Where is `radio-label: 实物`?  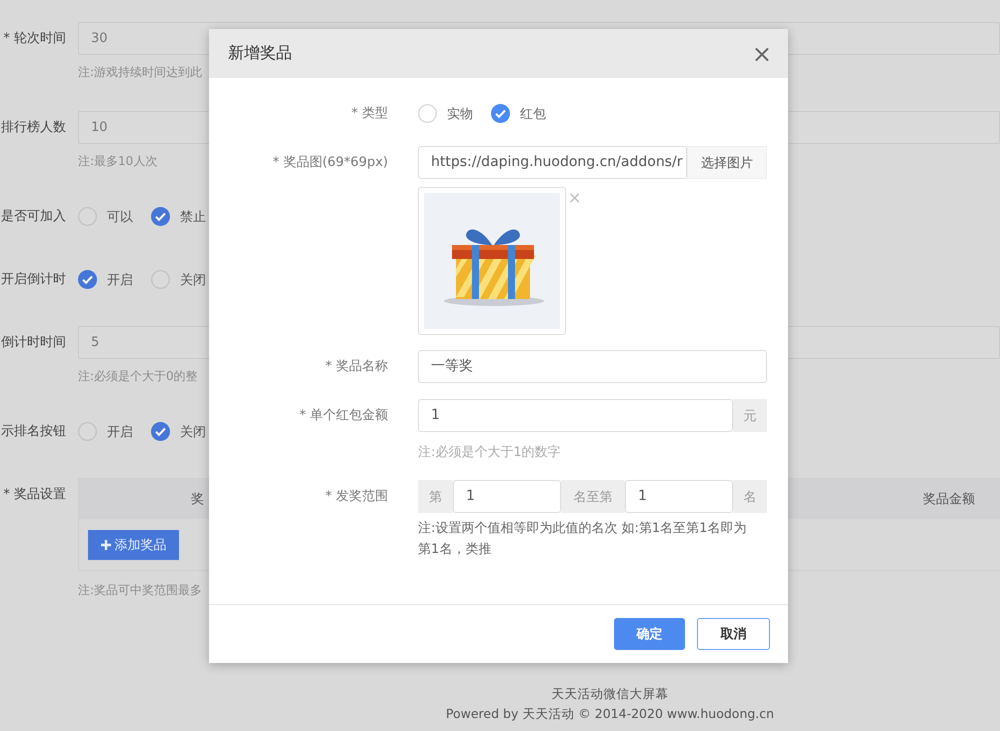 radio-label: 实物 is located at coordinates (460, 114).